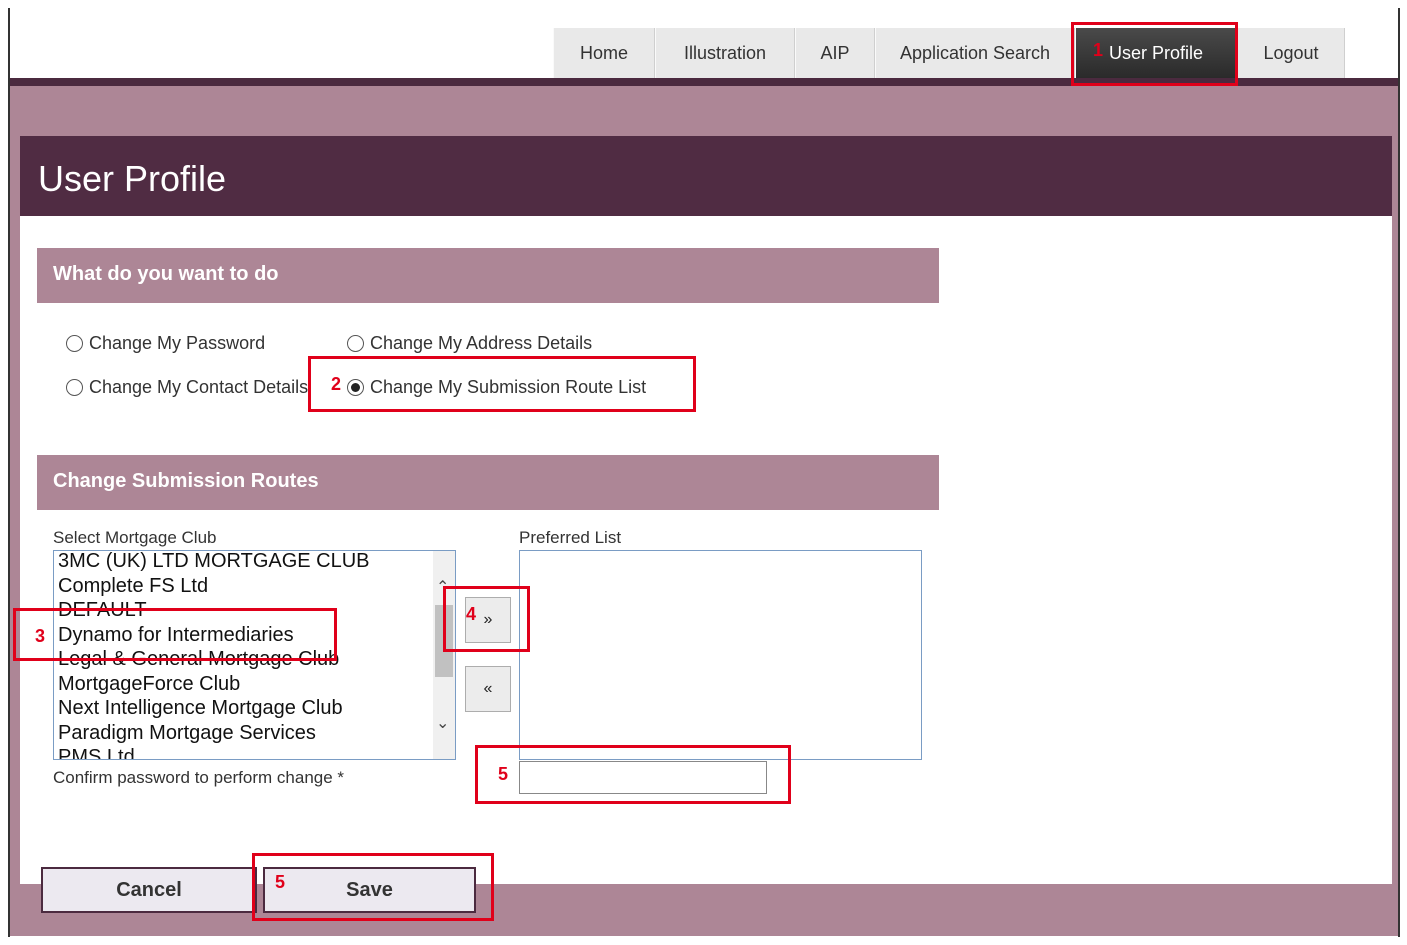  Describe the element at coordinates (720, 655) in the screenshot. I see `preferred-listbox` at that location.